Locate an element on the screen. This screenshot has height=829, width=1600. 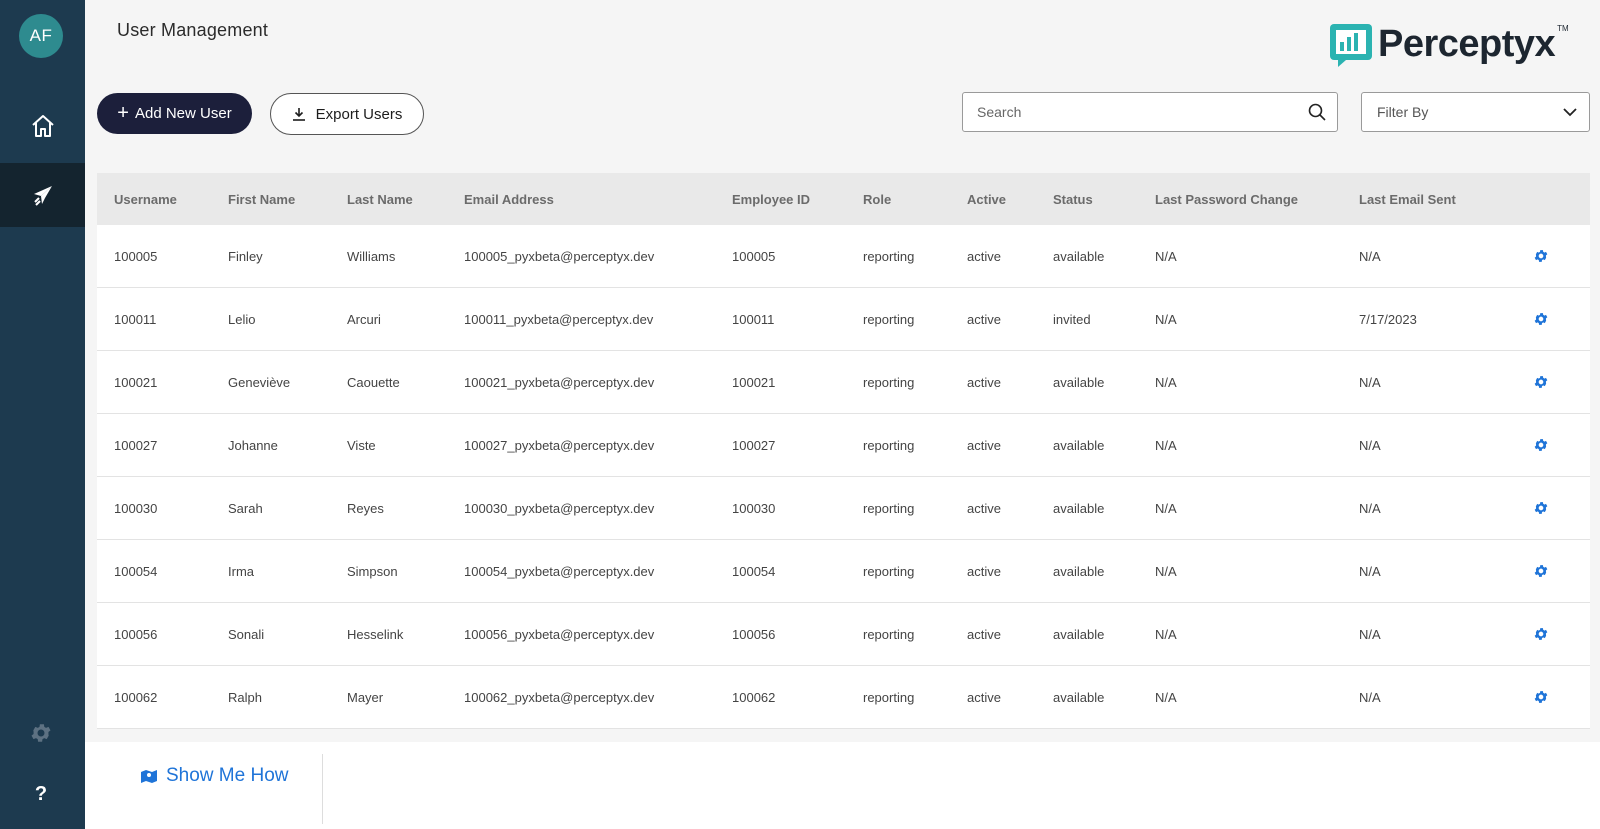
page-title: User Management is located at coordinates (193, 30).